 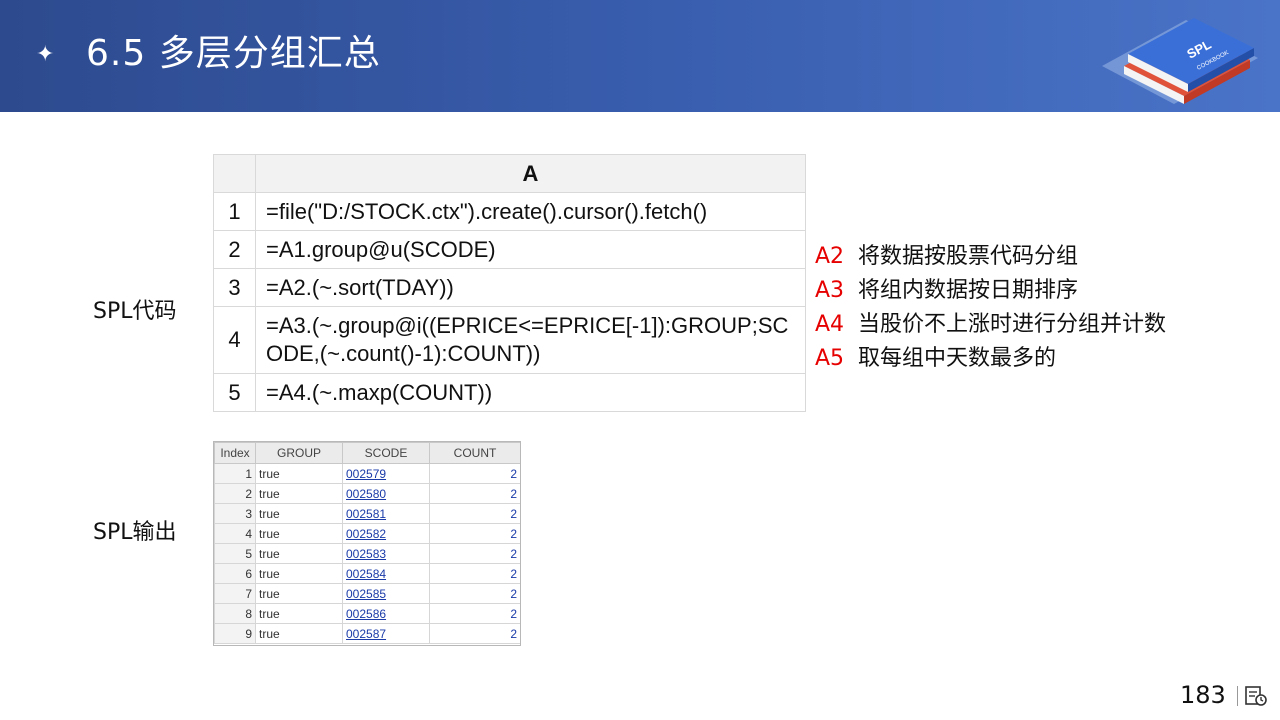 I want to click on row-index: 8, so click(x=235, y=613).